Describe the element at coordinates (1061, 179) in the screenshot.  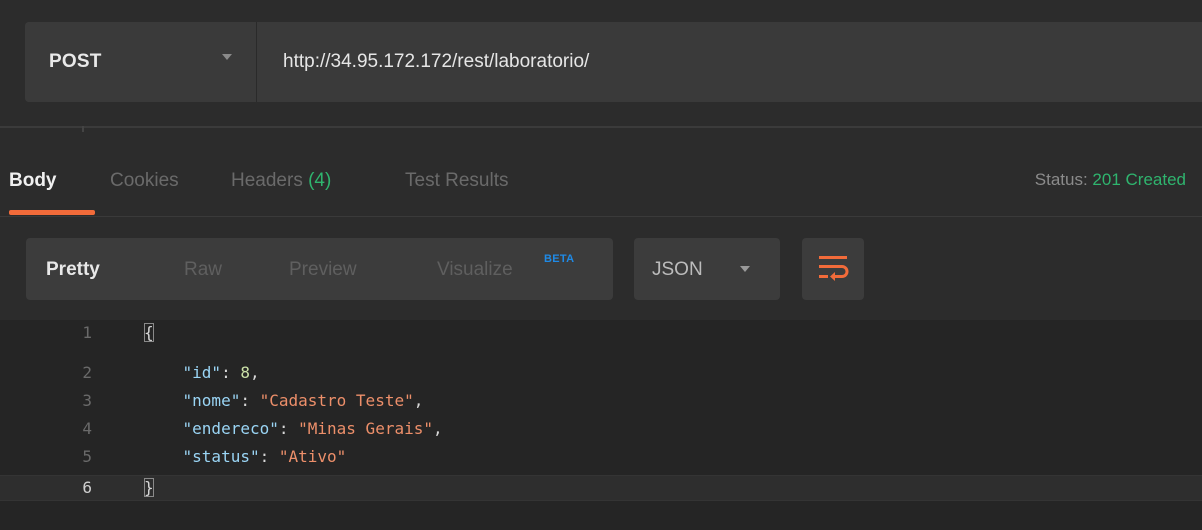
I see `status-label: Status:` at that location.